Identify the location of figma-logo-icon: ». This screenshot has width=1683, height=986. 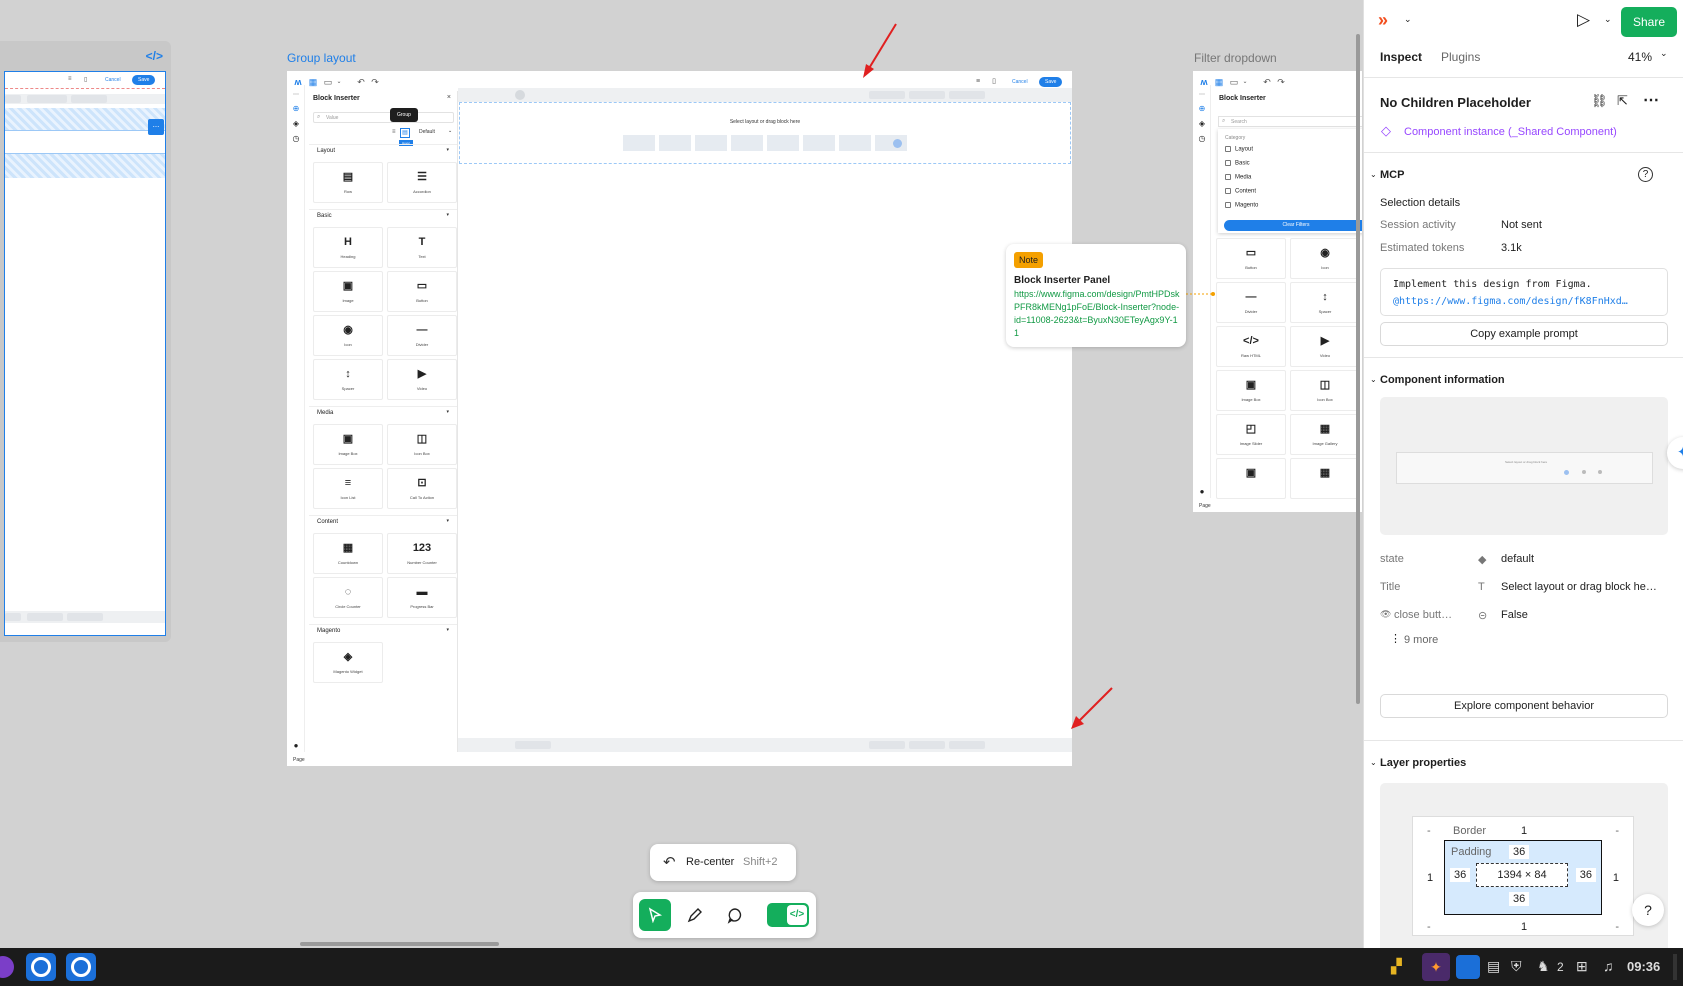
(1383, 20).